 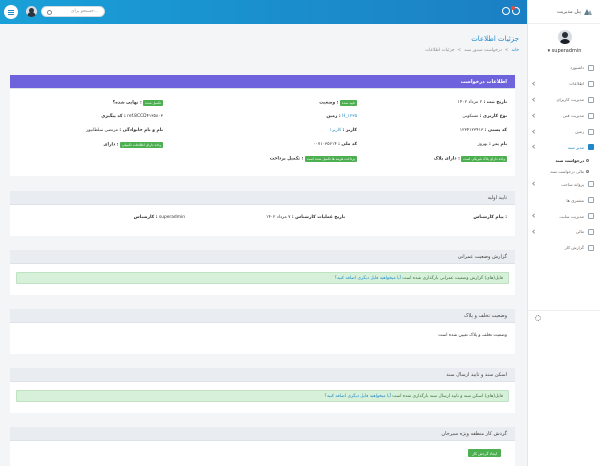 I want to click on owns: دارای : واحد دارای اطلاعات تکمیلی, so click(x=133, y=145).